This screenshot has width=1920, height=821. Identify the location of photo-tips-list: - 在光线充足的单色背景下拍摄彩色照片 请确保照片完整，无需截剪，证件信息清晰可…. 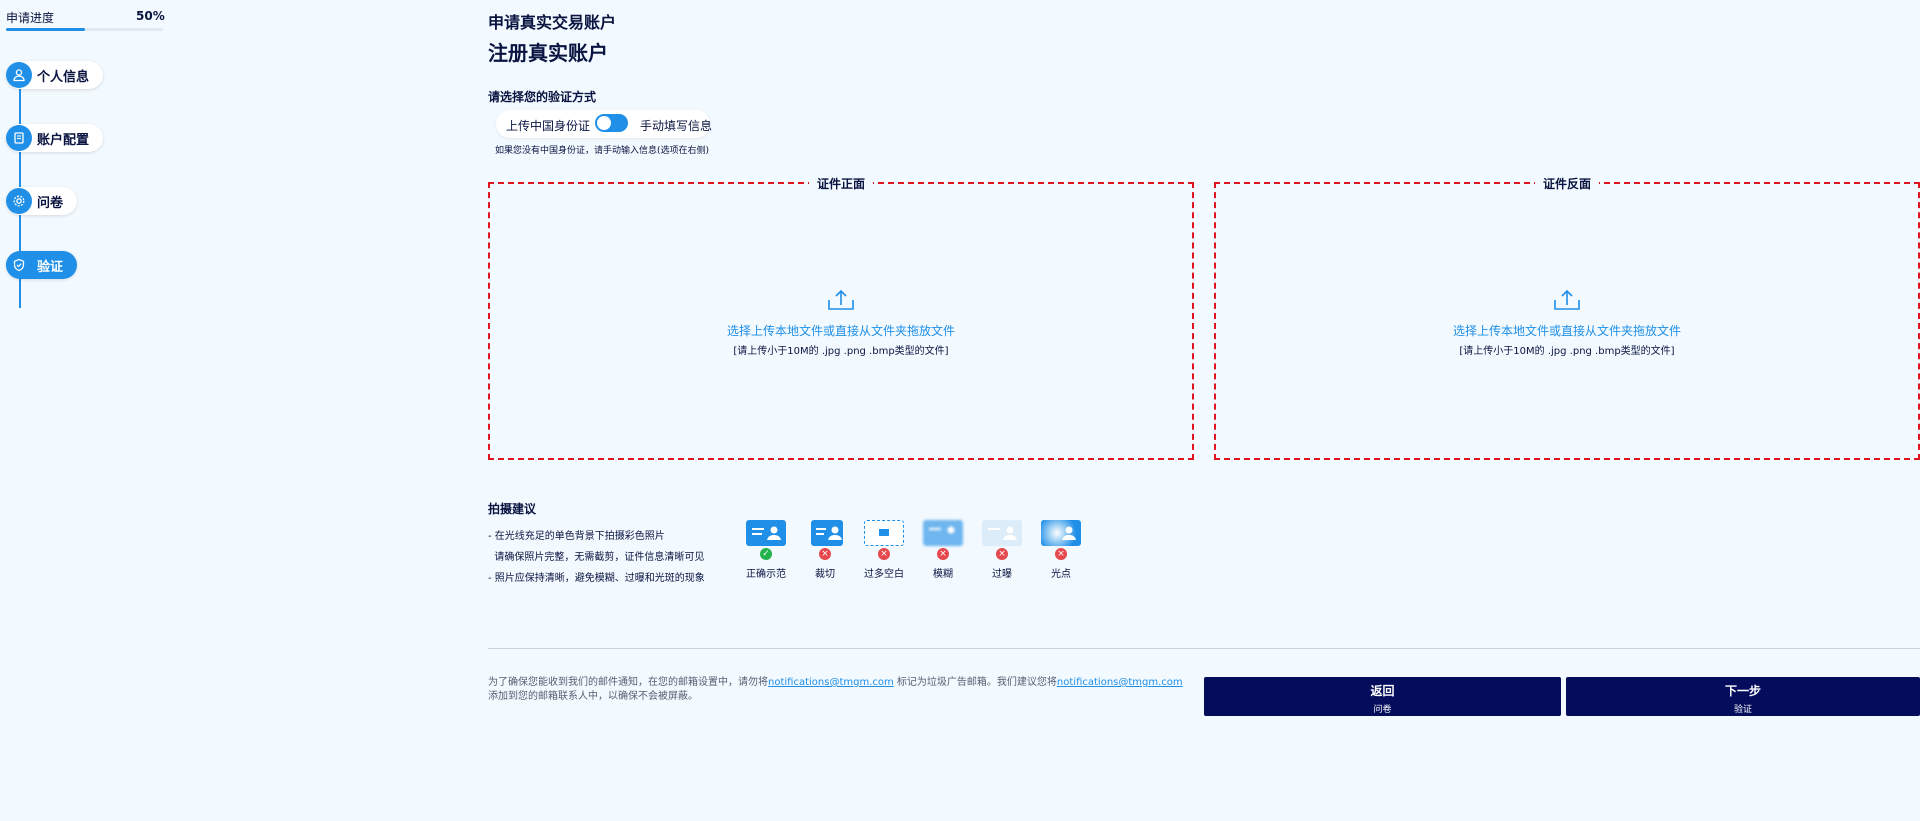
(596, 557).